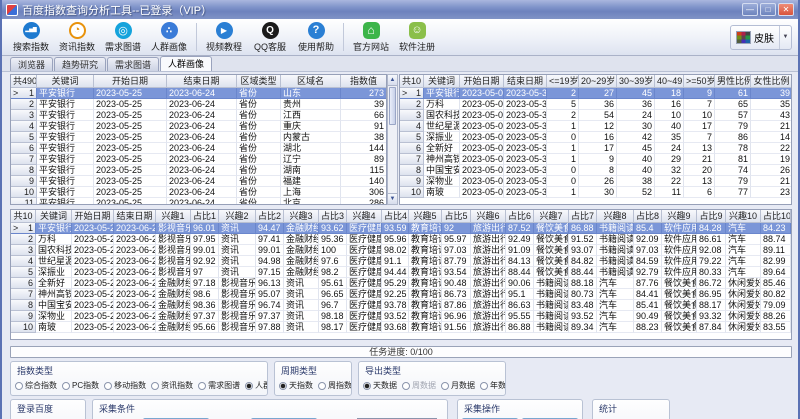 Image resolution: width=800 pixels, height=419 pixels. What do you see at coordinates (598, 81) in the screenshot?
I see `column-header: 20~29岁` at bounding box center [598, 81].